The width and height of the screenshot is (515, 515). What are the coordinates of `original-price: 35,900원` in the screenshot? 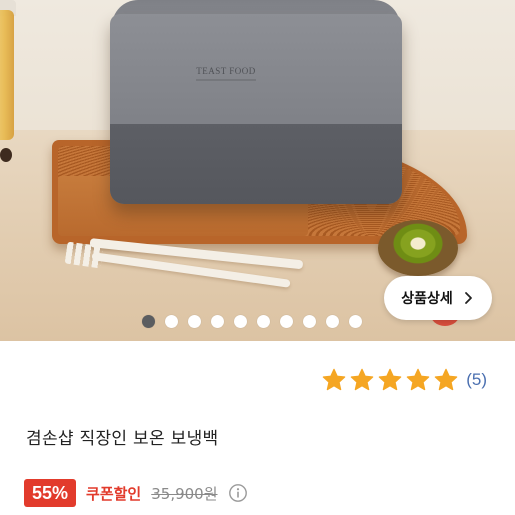 It's located at (184, 493).